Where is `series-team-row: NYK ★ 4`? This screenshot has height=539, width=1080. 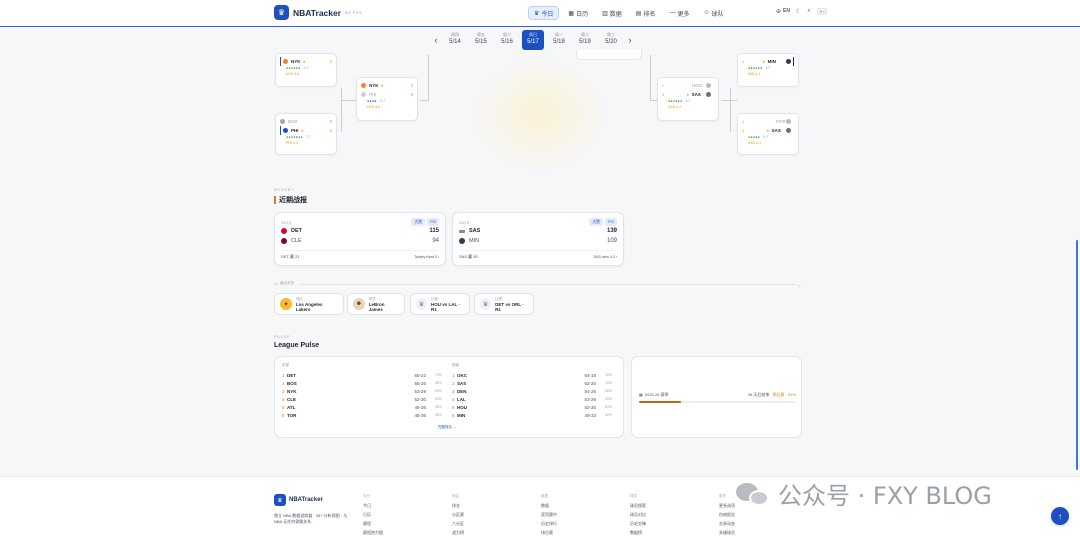 series-team-row: NYK ★ 4 is located at coordinates (387, 85).